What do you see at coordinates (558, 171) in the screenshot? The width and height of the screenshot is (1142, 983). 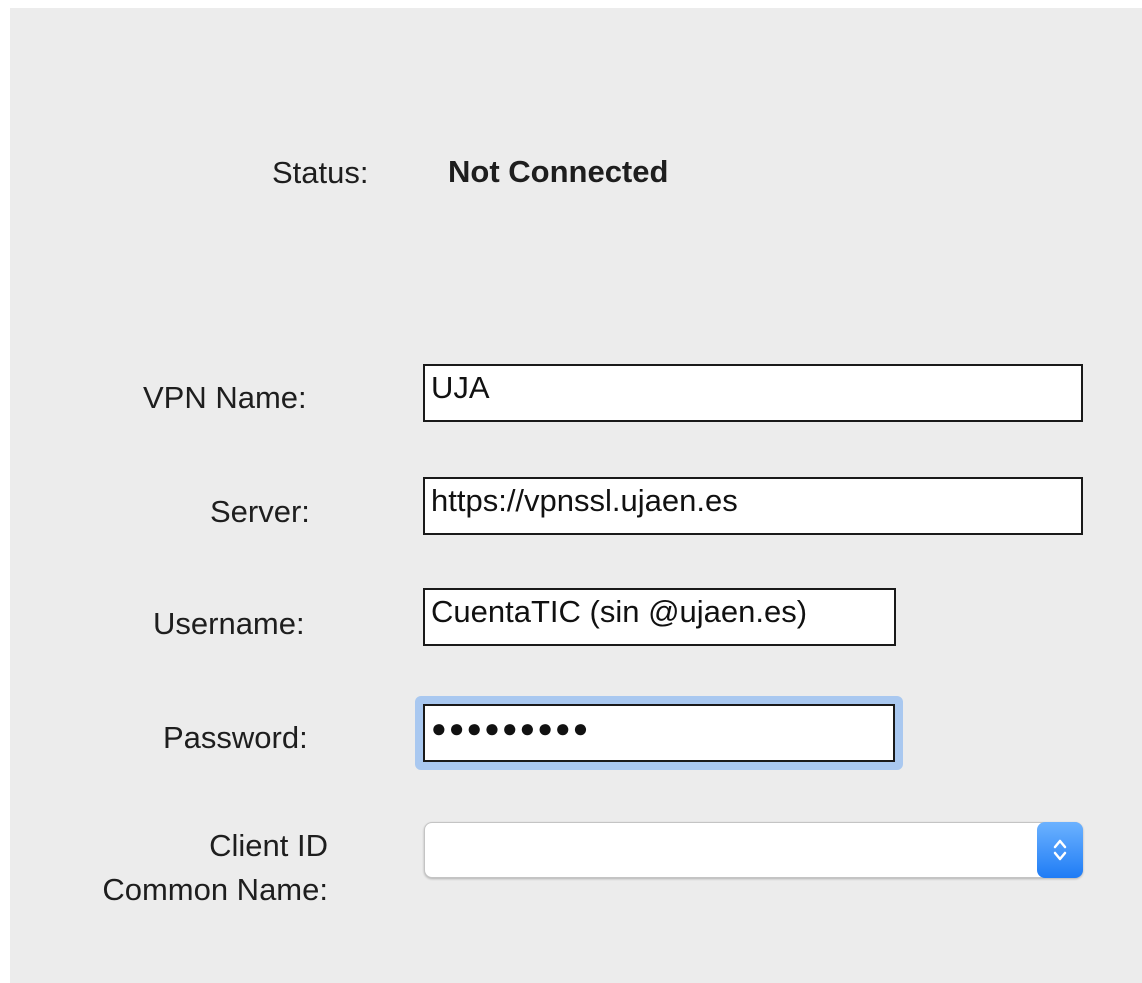 I see `status-value: Not Connected` at bounding box center [558, 171].